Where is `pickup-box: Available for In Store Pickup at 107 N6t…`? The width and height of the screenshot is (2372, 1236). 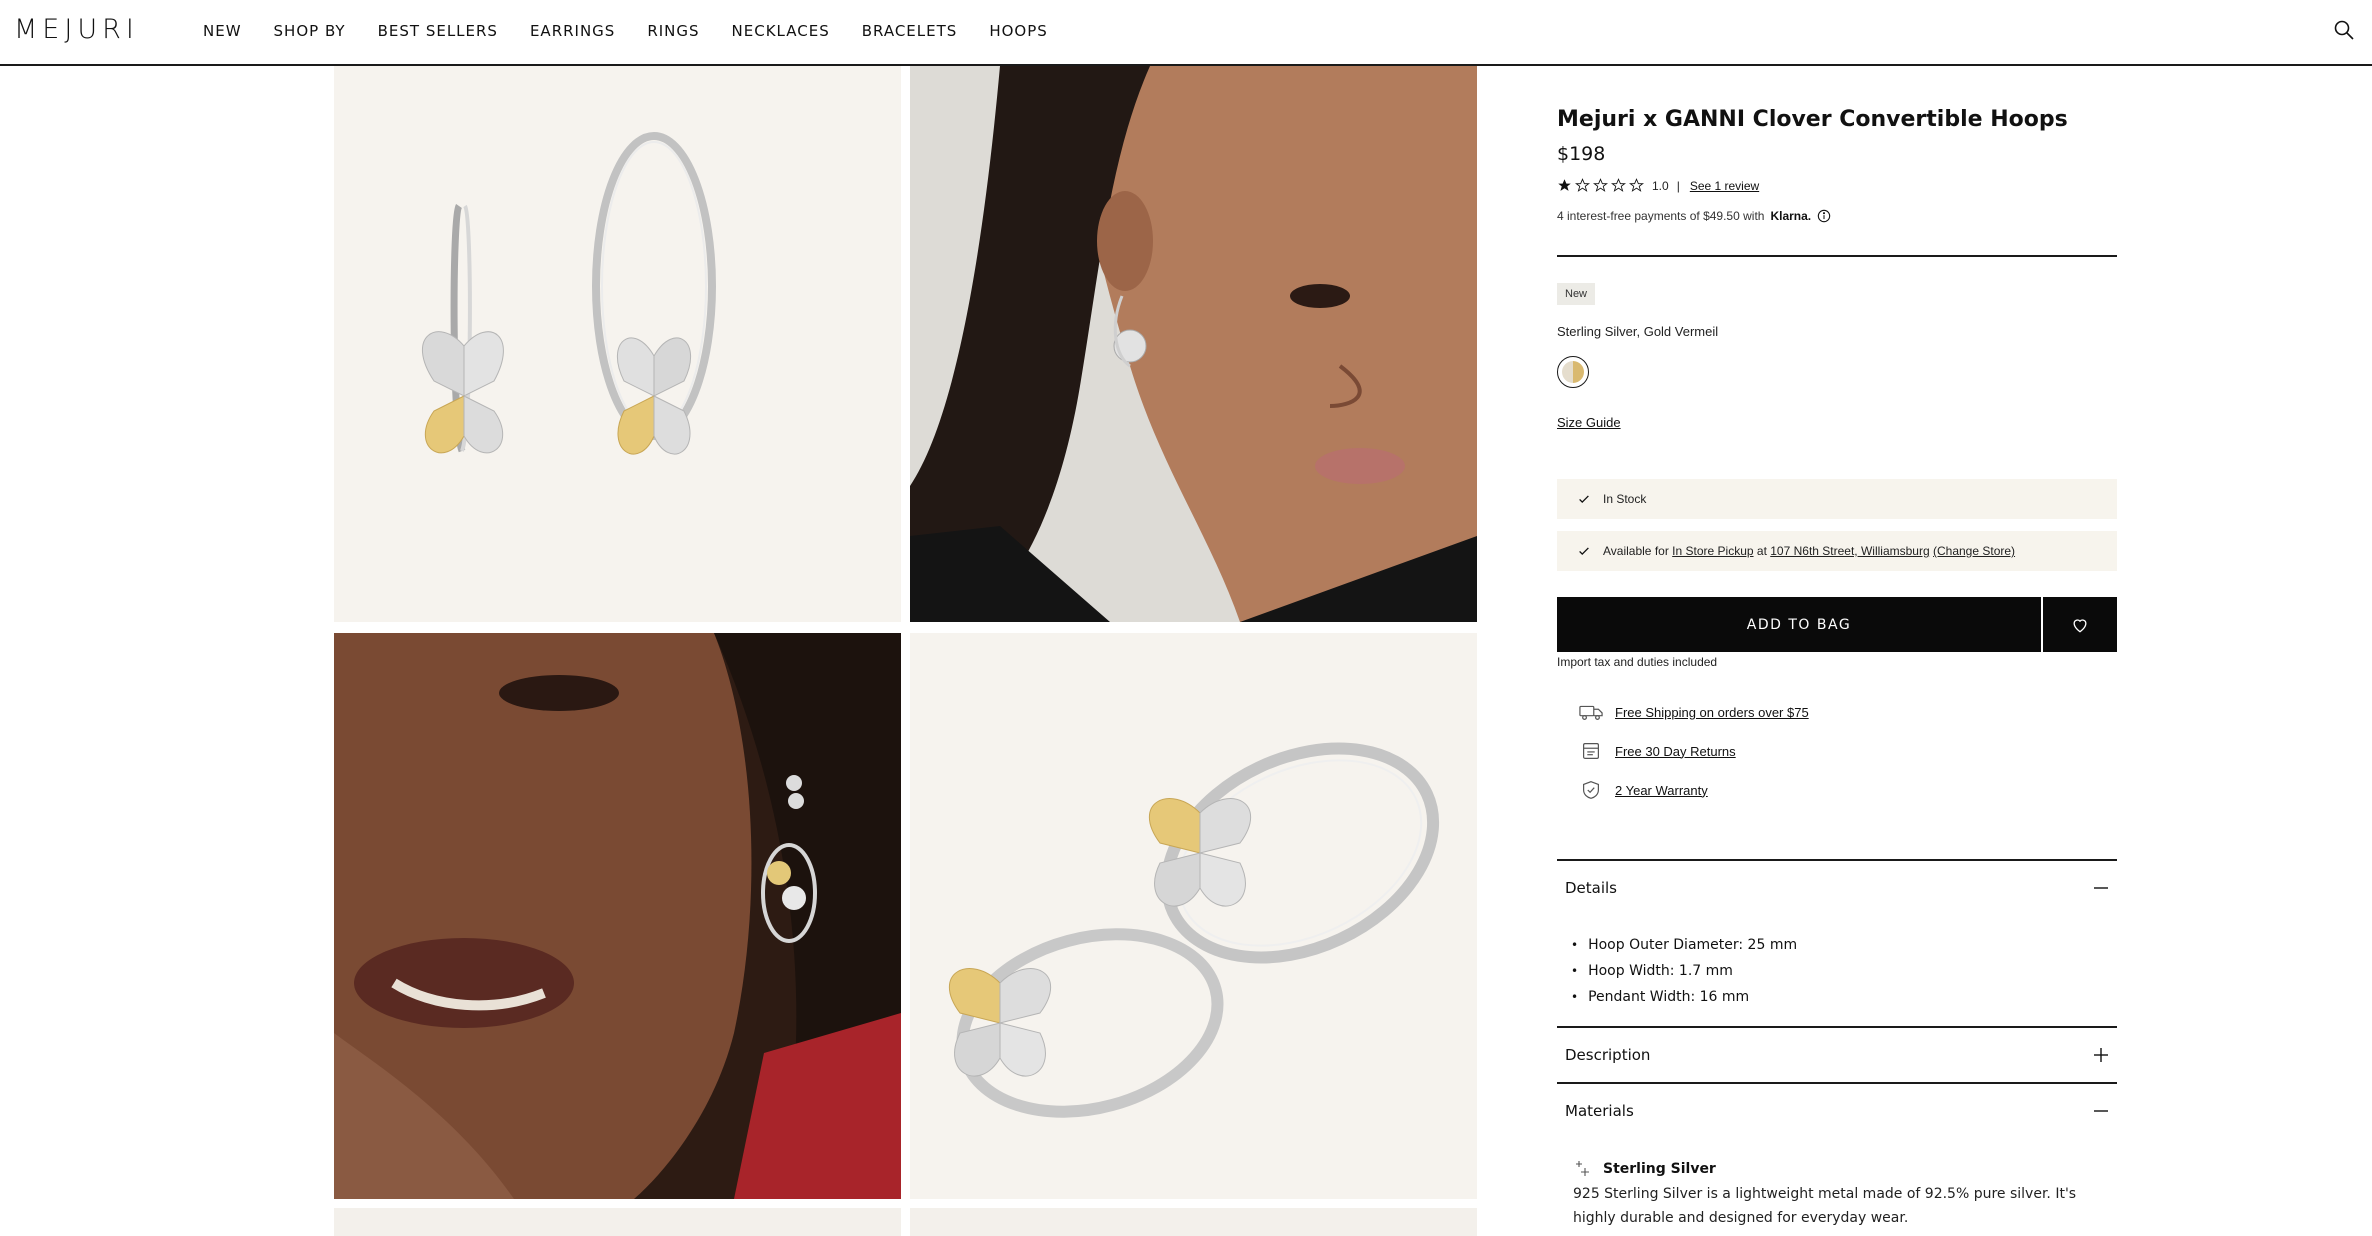
pickup-box: Available for In Store Pickup at 107 N6t… is located at coordinates (1837, 551).